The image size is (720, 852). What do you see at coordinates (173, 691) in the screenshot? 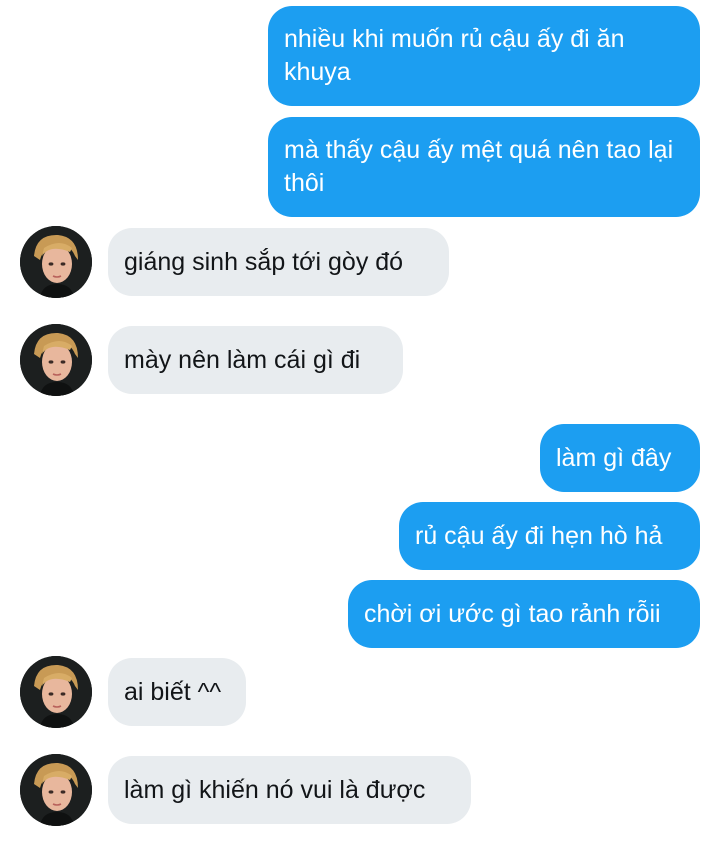
I see `message-text: ai biết ^^` at bounding box center [173, 691].